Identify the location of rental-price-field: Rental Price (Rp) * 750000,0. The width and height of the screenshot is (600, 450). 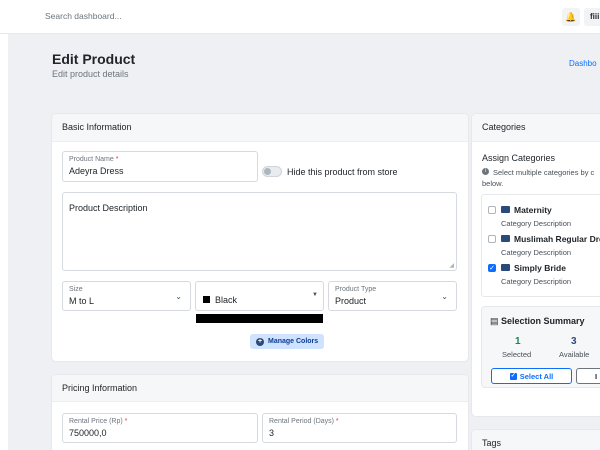
(160, 428).